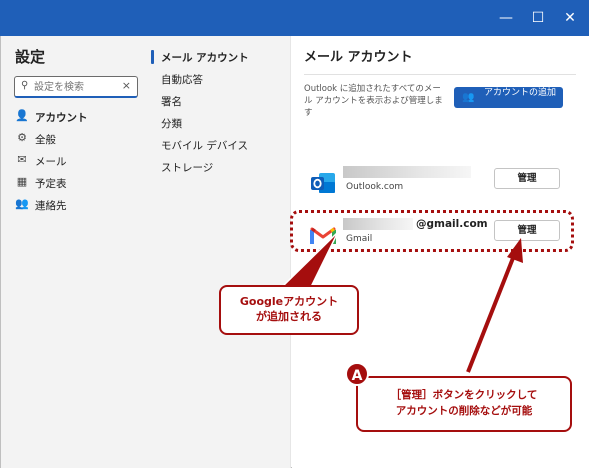 This screenshot has height=468, width=589. What do you see at coordinates (323, 183) in the screenshot?
I see `outlook-logo-icon` at bounding box center [323, 183].